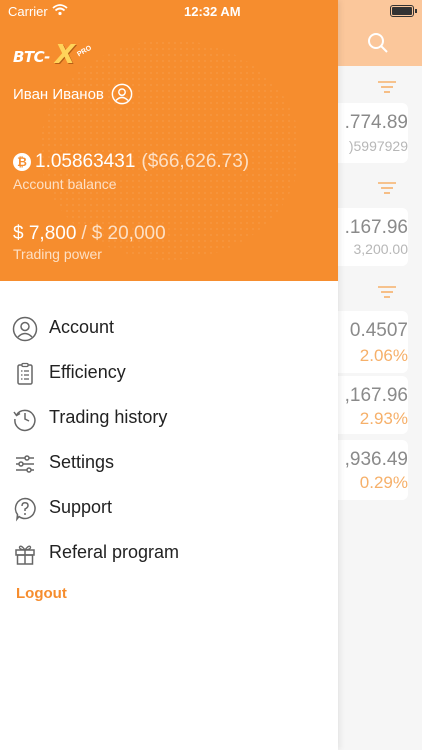 This screenshot has height=750, width=422. I want to click on trading-power: $ 7,800/$ 20,000, so click(89, 234).